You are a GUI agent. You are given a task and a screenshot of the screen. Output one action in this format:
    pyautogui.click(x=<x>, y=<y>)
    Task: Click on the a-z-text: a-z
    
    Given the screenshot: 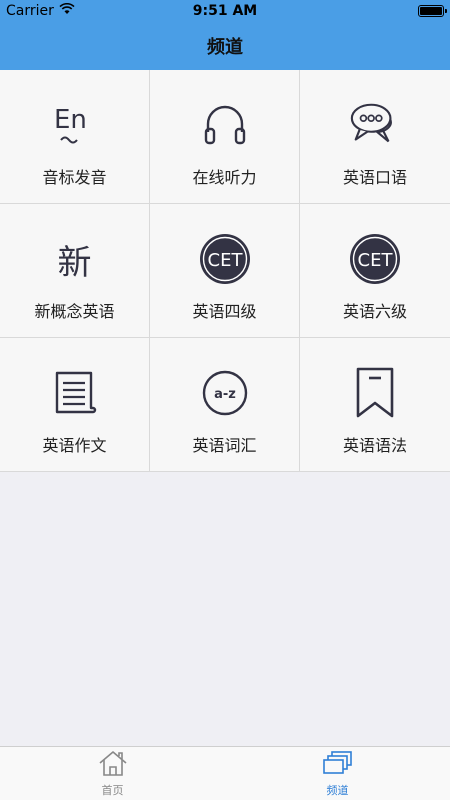 What is the action you would take?
    pyautogui.click(x=225, y=394)
    